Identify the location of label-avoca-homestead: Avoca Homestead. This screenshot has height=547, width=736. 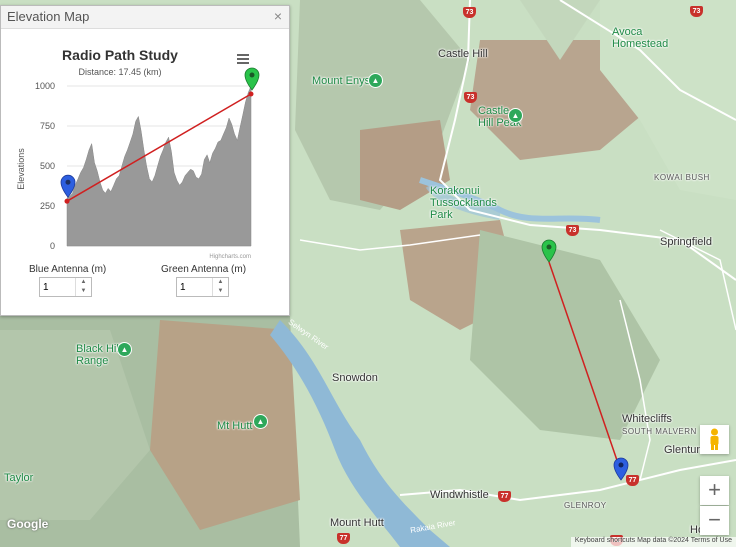
(640, 38).